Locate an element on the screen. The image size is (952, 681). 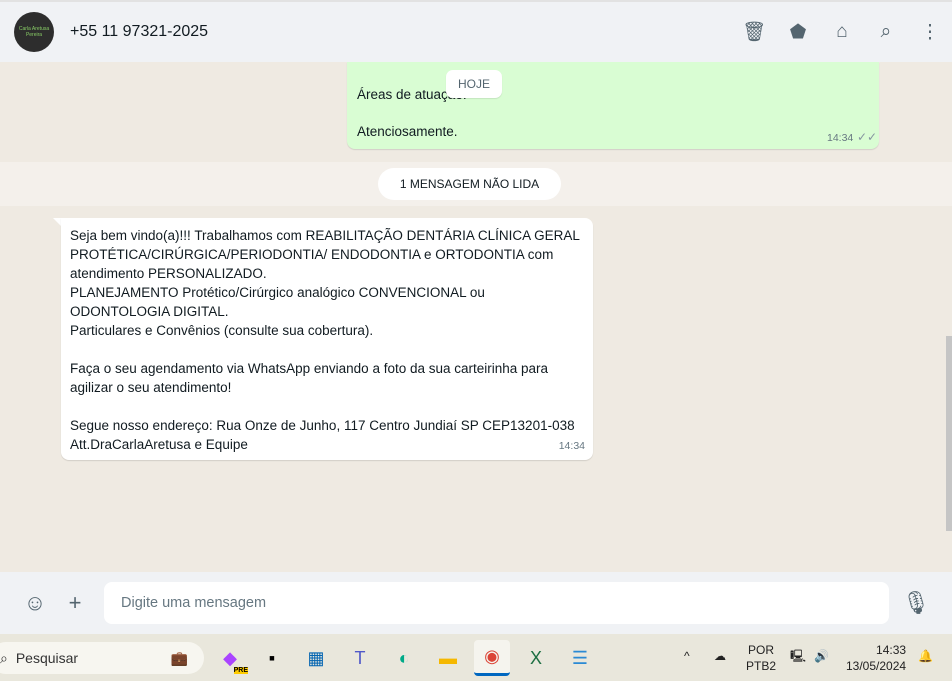
copilot-icon: ◆ PRE is located at coordinates (230, 658).